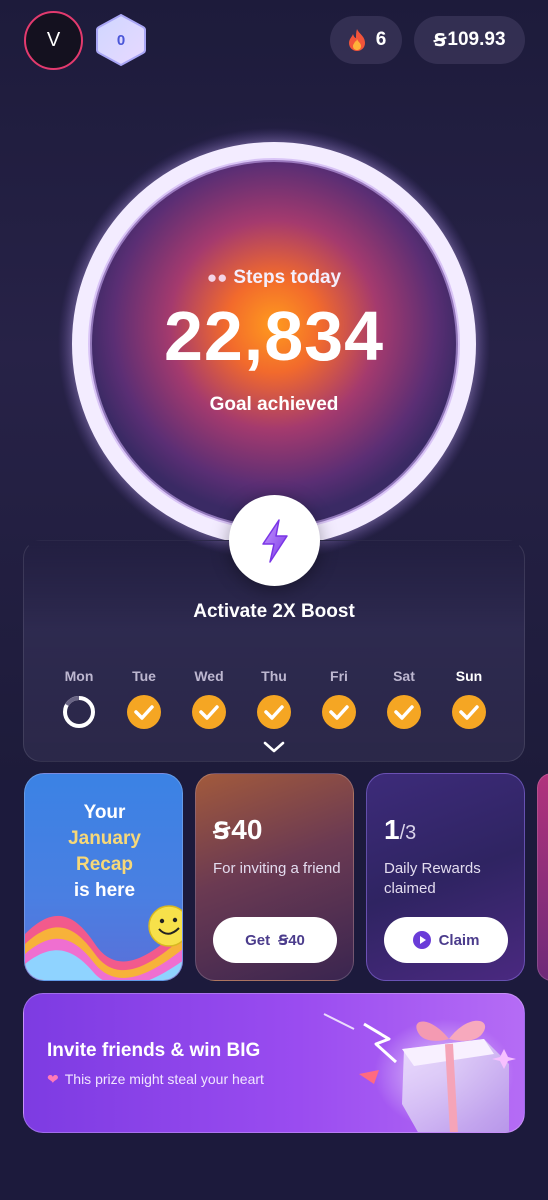 The image size is (548, 1200). I want to click on streak-count: 6, so click(381, 39).